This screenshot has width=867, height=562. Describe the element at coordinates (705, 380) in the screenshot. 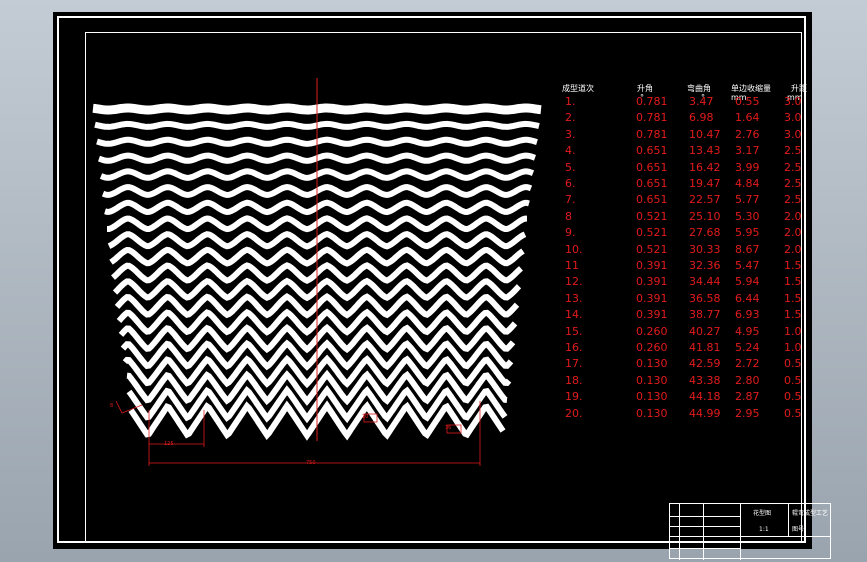

I see `table-cell: 43.38` at that location.